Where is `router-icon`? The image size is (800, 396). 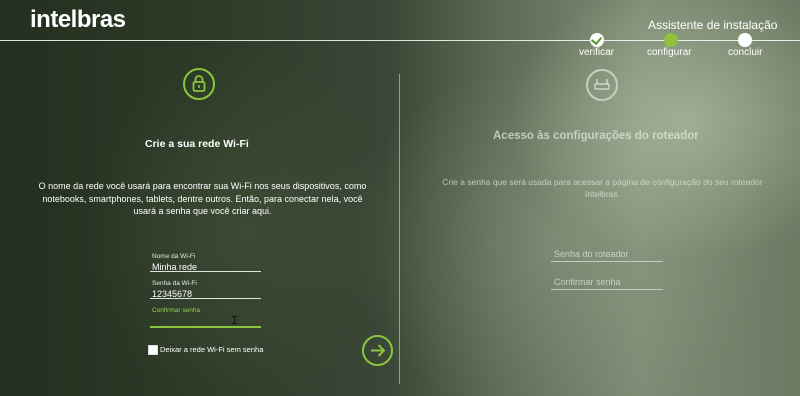 router-icon is located at coordinates (602, 85).